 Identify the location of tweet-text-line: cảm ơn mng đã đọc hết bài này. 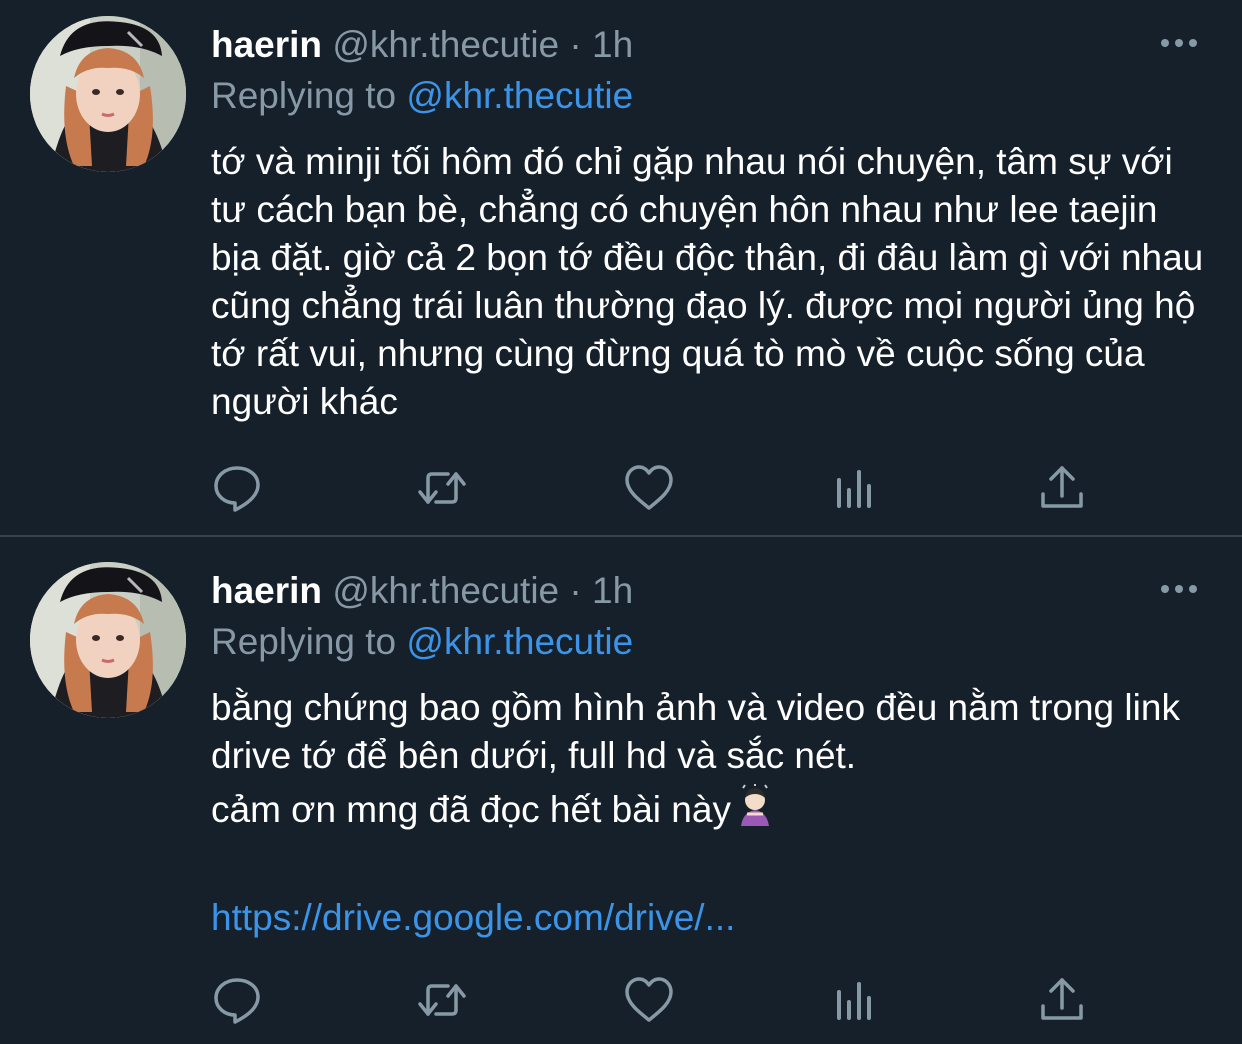
(711, 811).